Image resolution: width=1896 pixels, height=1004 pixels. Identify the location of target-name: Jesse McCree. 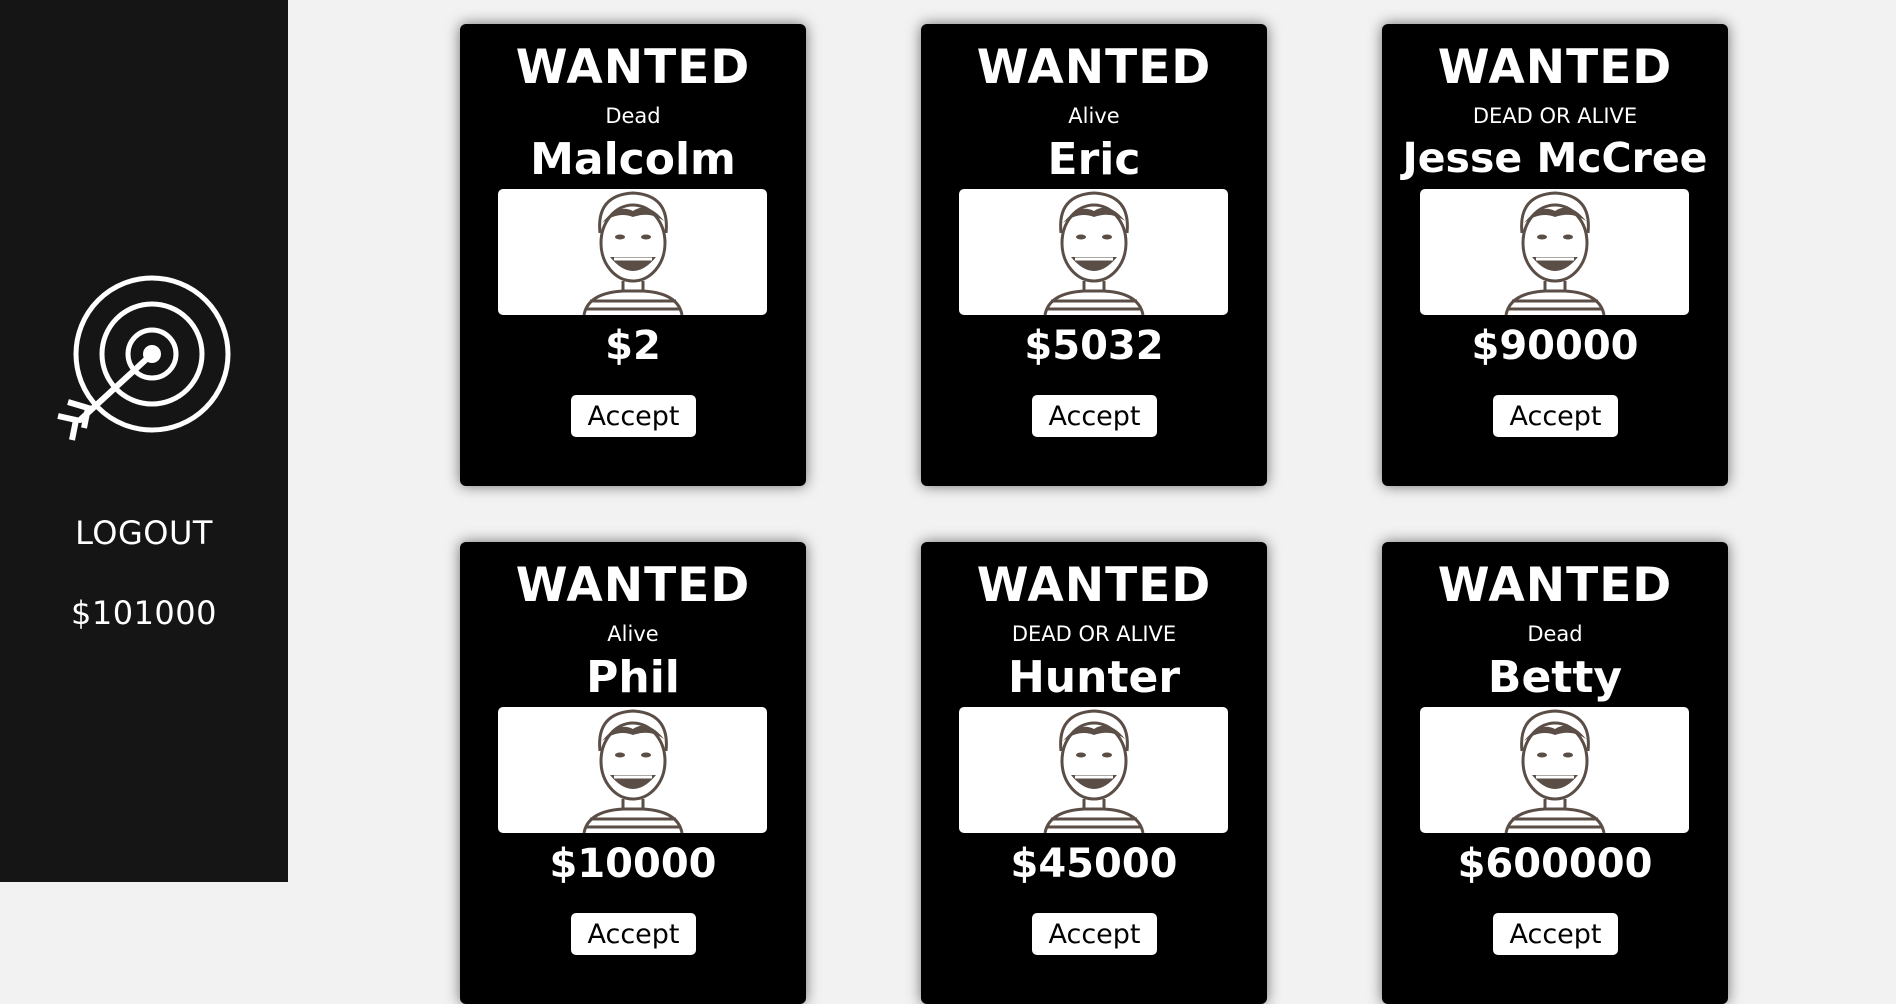
(1555, 158).